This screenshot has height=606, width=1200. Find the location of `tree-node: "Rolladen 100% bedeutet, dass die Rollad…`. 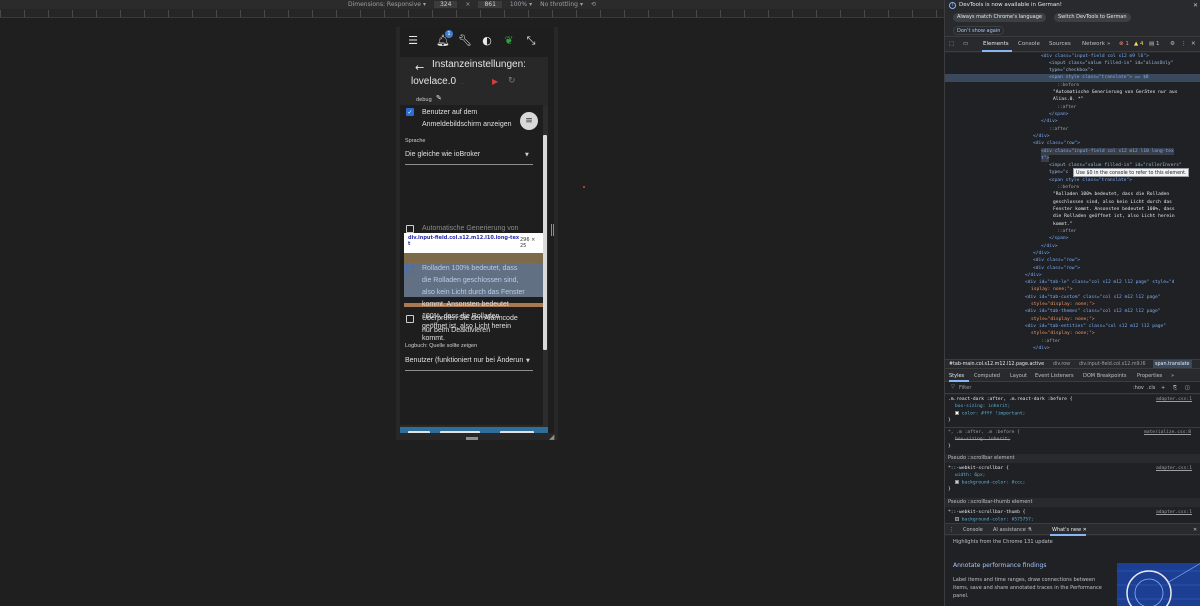

tree-node: "Rolladen 100% bedeutet, dass die Rollad… is located at coordinates (1111, 194).